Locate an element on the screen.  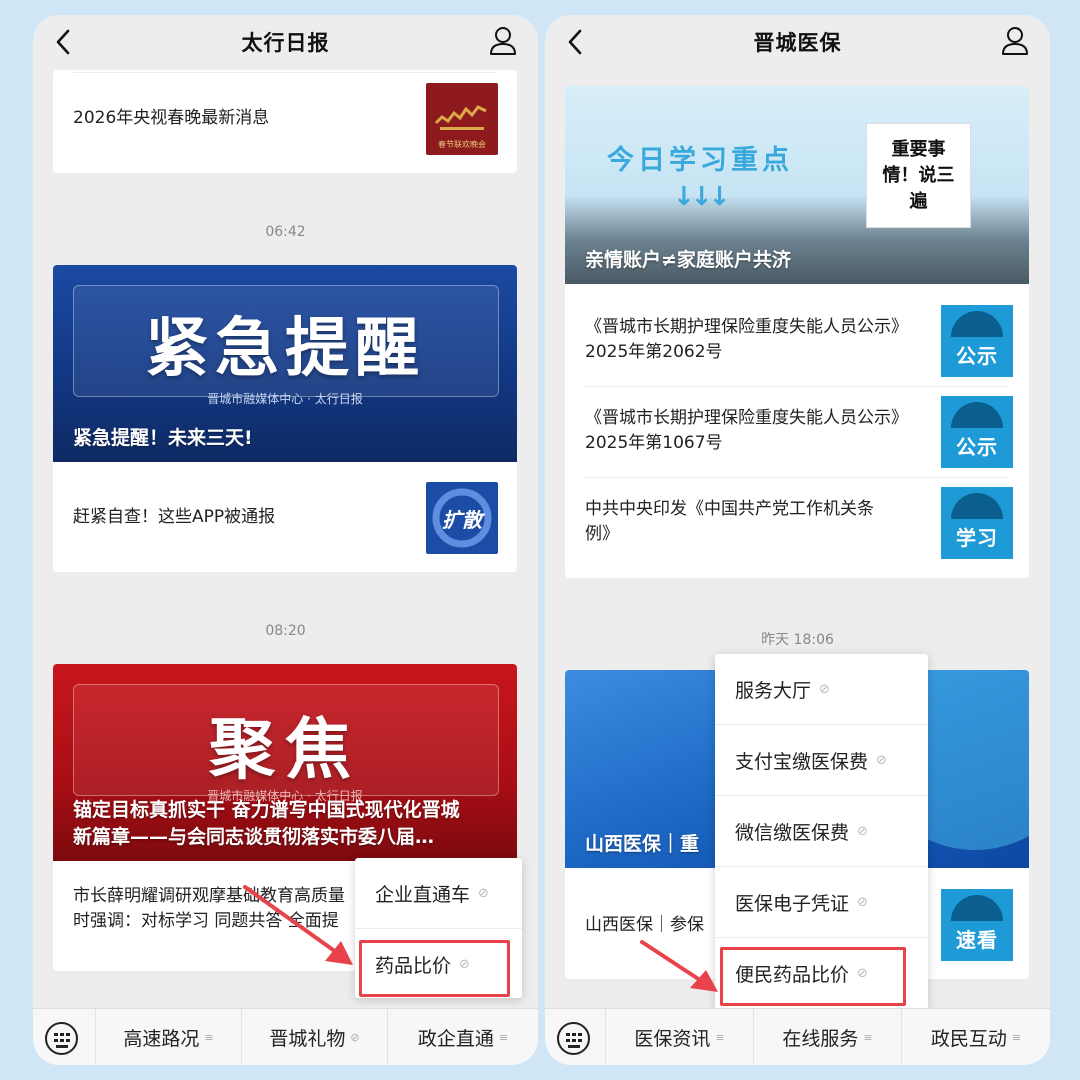
timestamp: 08:20 is located at coordinates (285, 631).